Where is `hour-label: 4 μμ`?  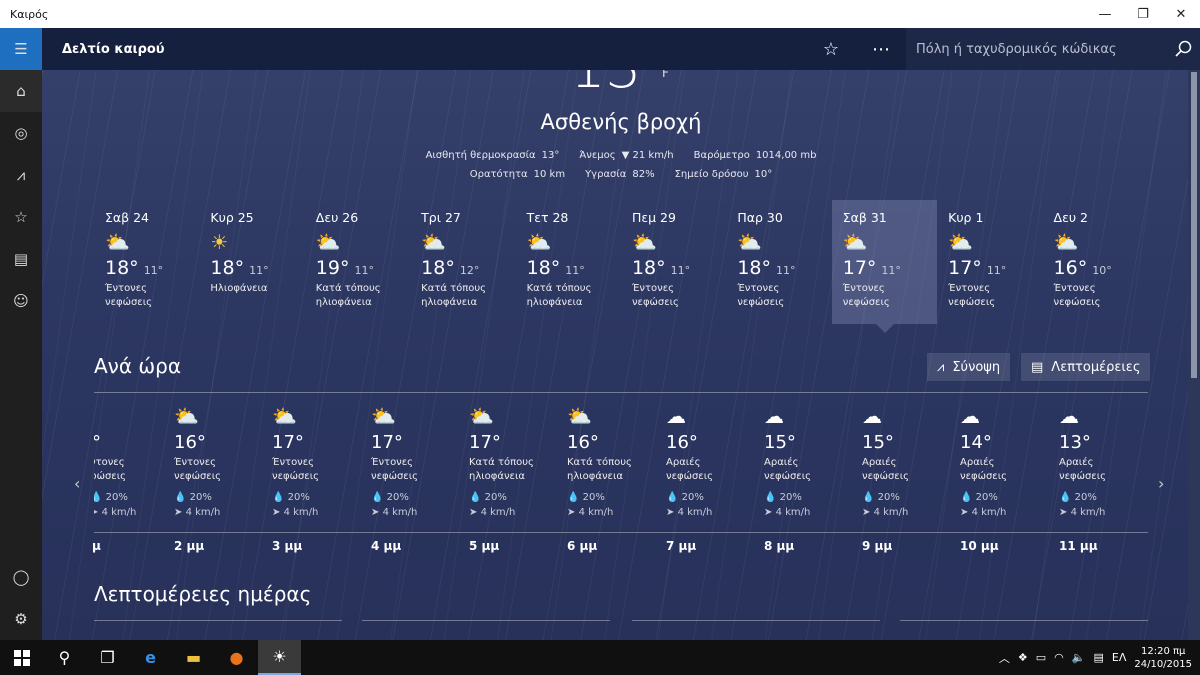
hour-label: 4 μμ is located at coordinates (386, 546).